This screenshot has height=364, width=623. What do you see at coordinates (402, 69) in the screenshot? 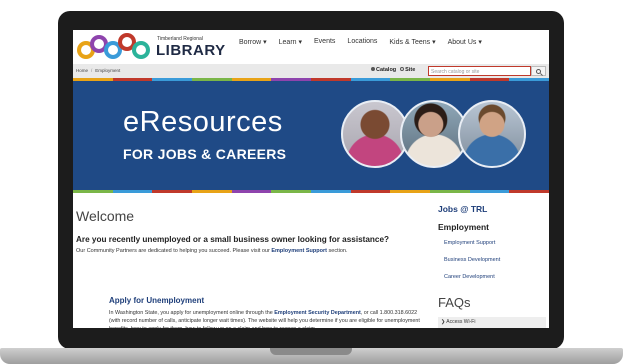
I see `radio-empty-icon` at bounding box center [402, 69].